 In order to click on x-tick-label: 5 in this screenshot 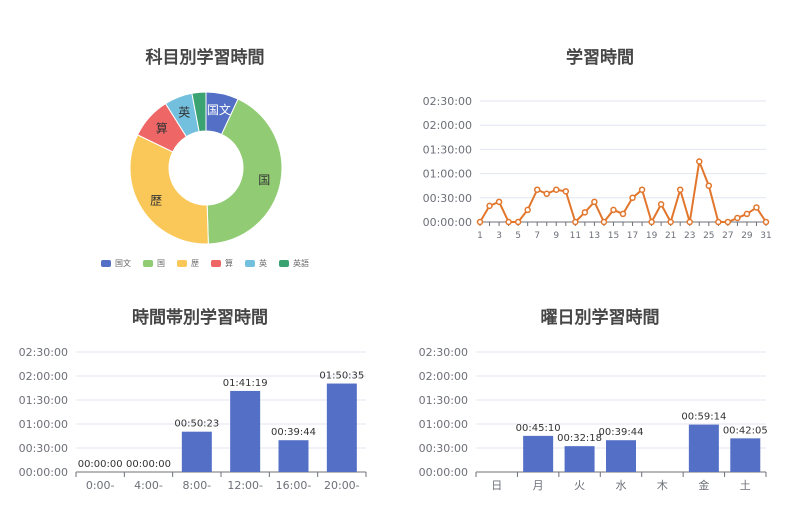, I will do `click(518, 236)`.